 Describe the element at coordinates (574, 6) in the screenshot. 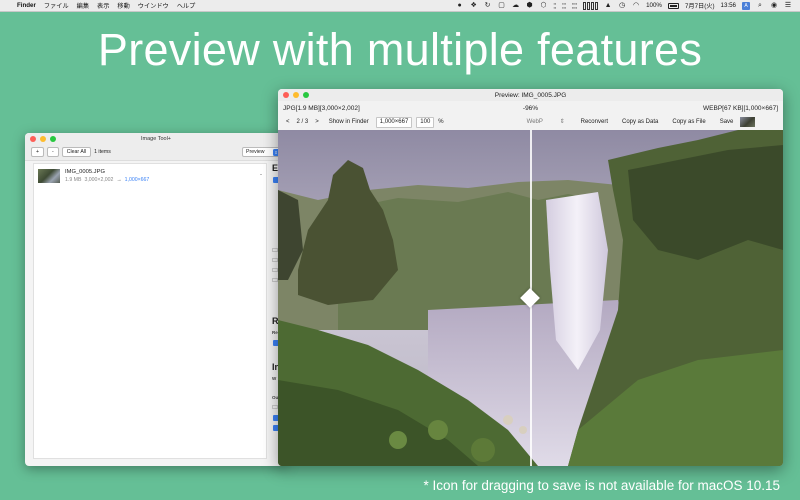

I see `network-stat-icon: ▪▪▪▪ ▪▪▪▪` at that location.